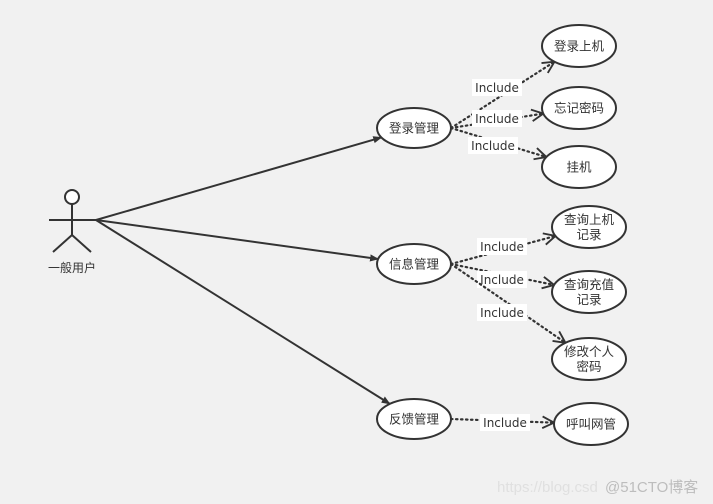  I want to click on usecase-feedback-sub-0-label: 呼叫网管, so click(591, 424).